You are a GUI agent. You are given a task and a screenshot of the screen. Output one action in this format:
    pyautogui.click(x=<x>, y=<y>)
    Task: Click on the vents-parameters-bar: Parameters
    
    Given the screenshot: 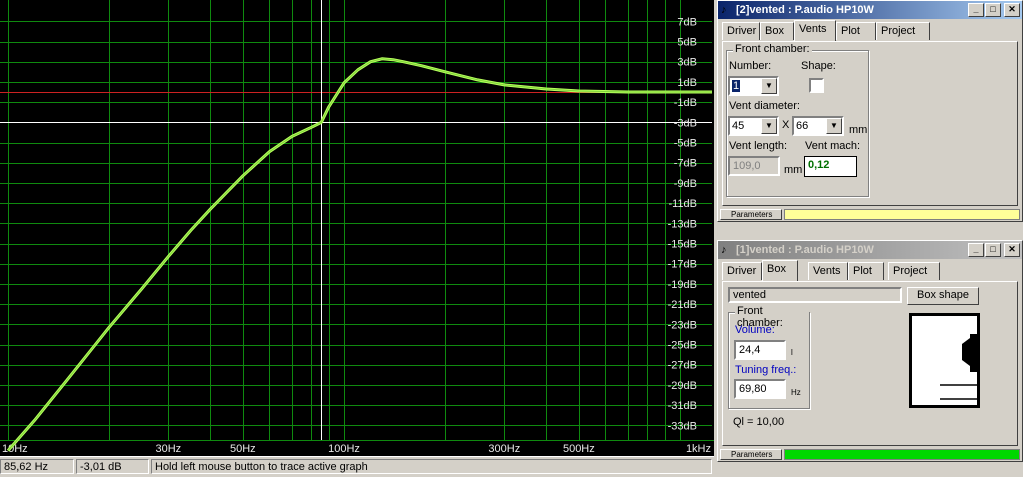 What is the action you would take?
    pyautogui.click(x=870, y=214)
    